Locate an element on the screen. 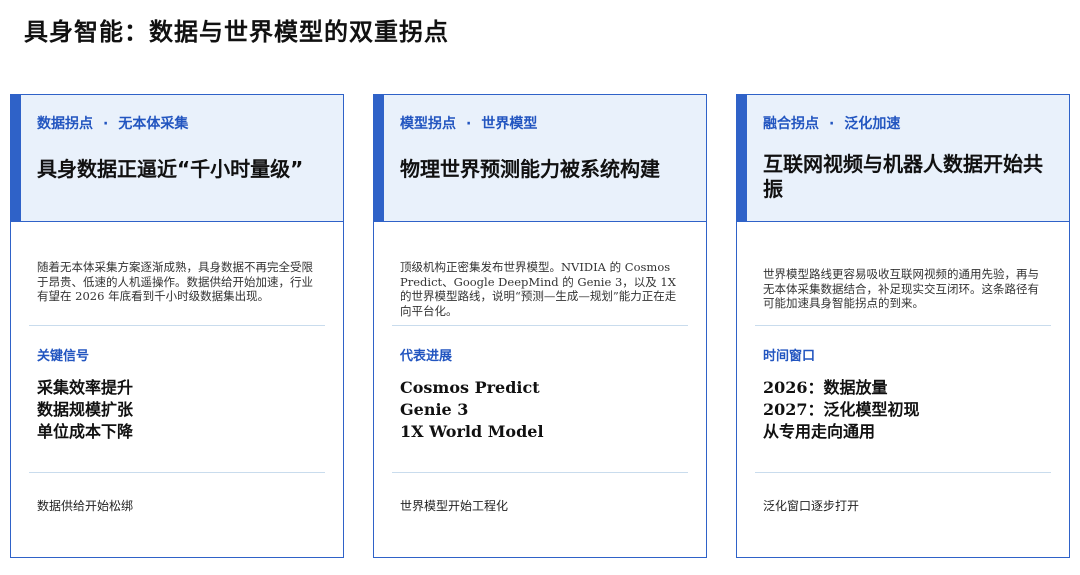  card-tag-topic: 无本体采集 is located at coordinates (153, 124).